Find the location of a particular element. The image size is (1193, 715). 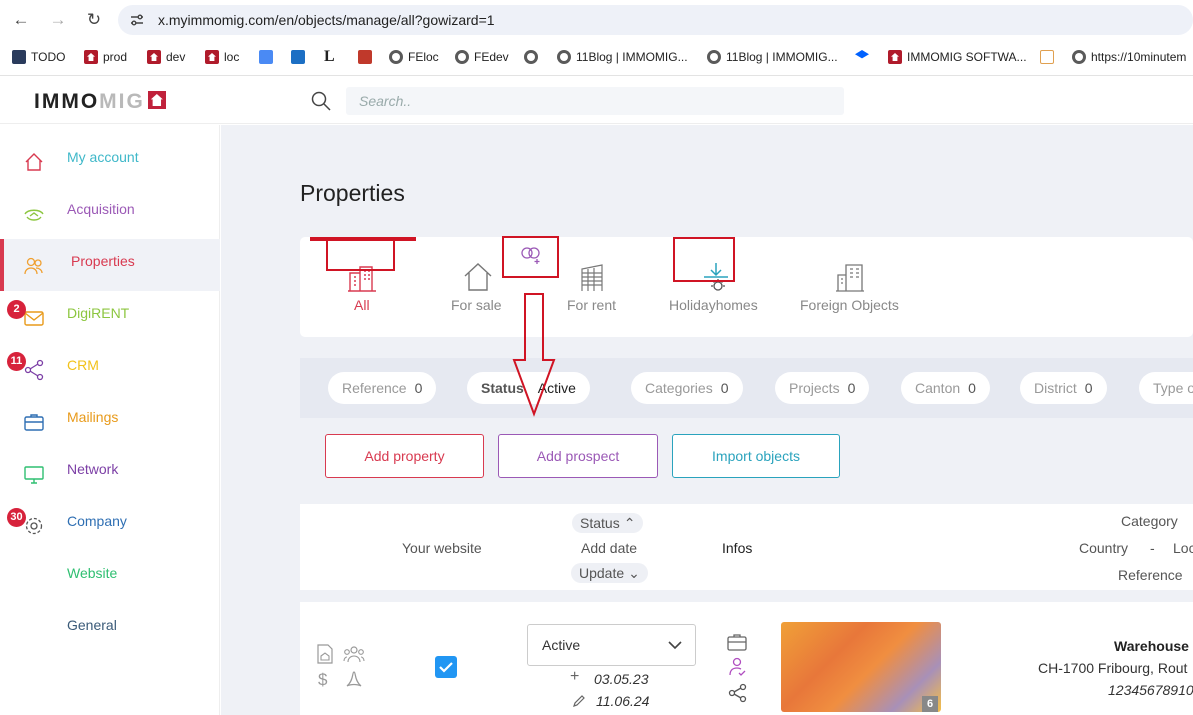

notification-badge: 30 is located at coordinates (16, 517).